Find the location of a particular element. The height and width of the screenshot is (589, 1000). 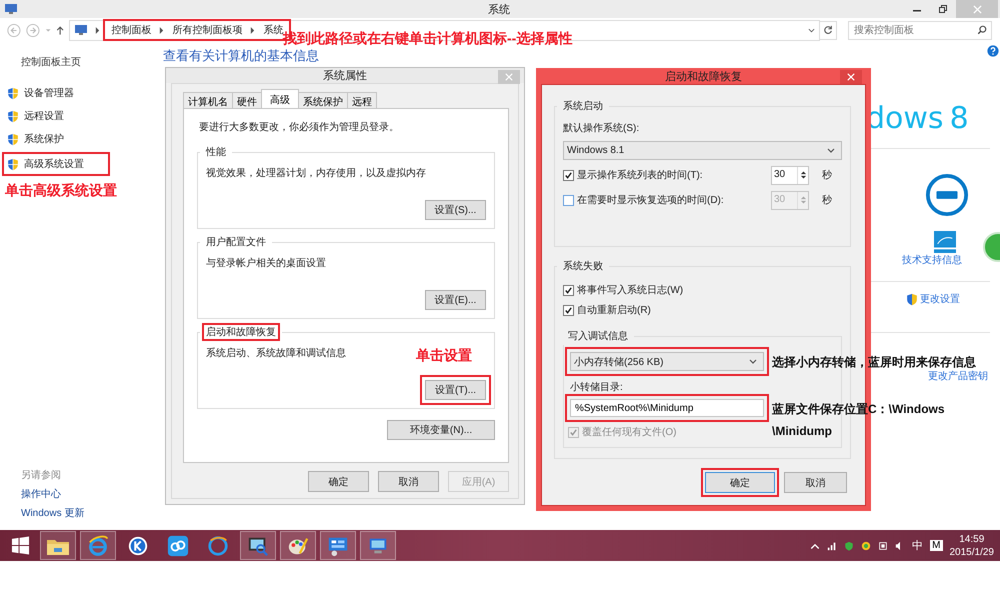

help-icon is located at coordinates (993, 51).